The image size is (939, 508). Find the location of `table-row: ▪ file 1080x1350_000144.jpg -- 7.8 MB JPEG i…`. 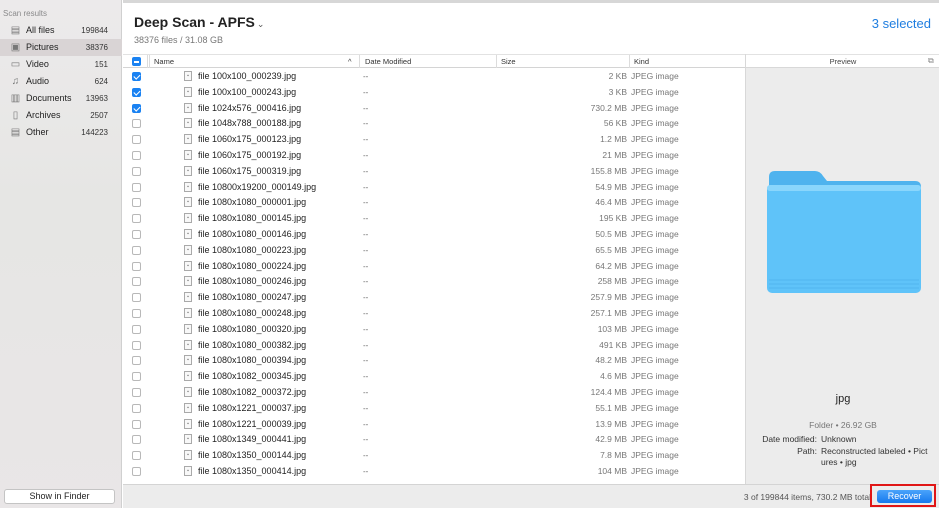

table-row: ▪ file 1080x1350_000144.jpg -- 7.8 MB JPEG i… is located at coordinates (434, 456).